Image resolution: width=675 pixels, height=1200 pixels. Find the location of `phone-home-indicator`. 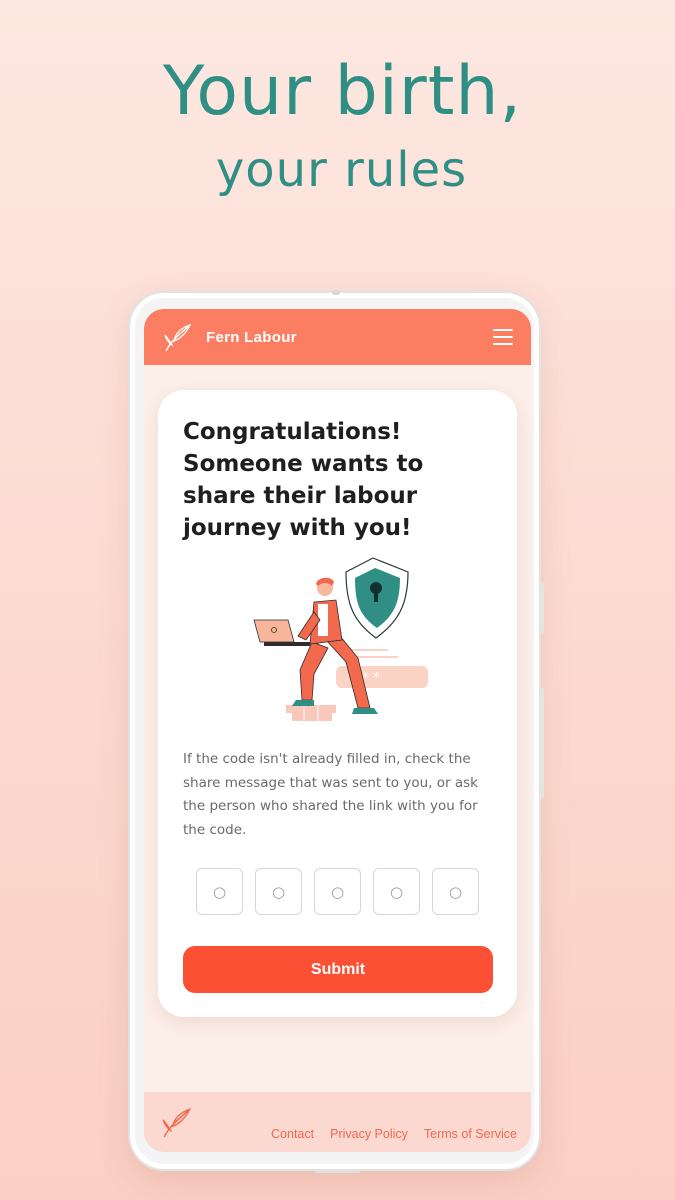

phone-home-indicator is located at coordinates (337, 1171).